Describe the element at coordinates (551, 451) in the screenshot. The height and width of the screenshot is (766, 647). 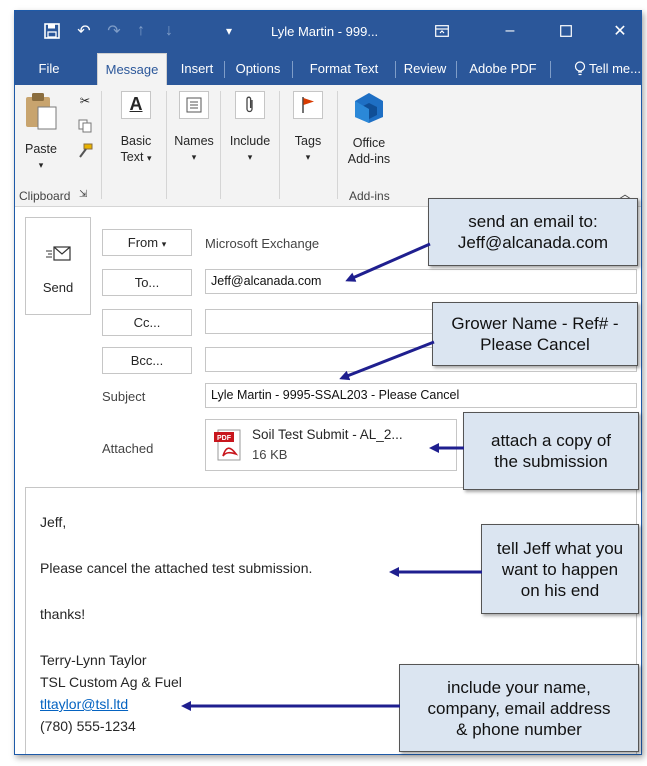
I see `callout-attach: attach a copy of the submission` at that location.